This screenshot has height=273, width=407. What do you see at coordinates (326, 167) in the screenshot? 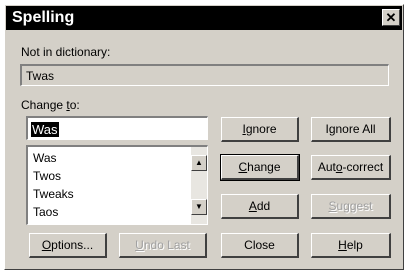
I see `auto-correct-pre: Aut` at bounding box center [326, 167].